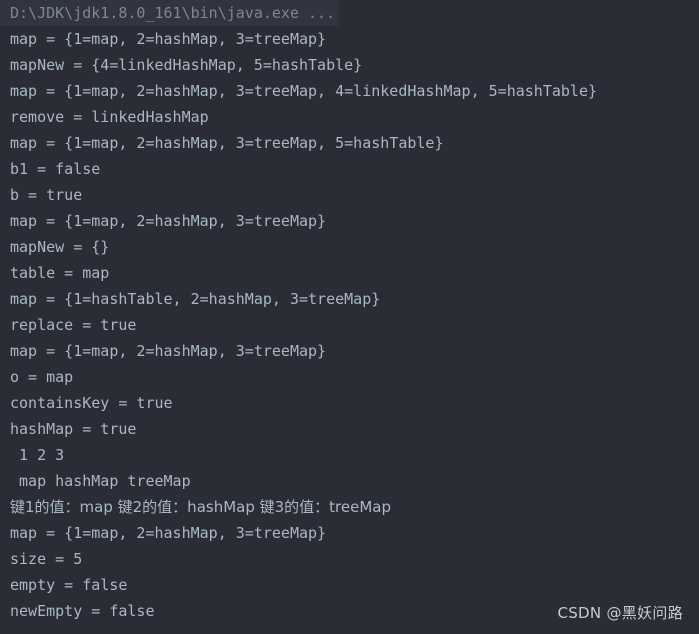 This screenshot has height=634, width=699. What do you see at coordinates (46, 559) in the screenshot?
I see `console-line: size = 5` at bounding box center [46, 559].